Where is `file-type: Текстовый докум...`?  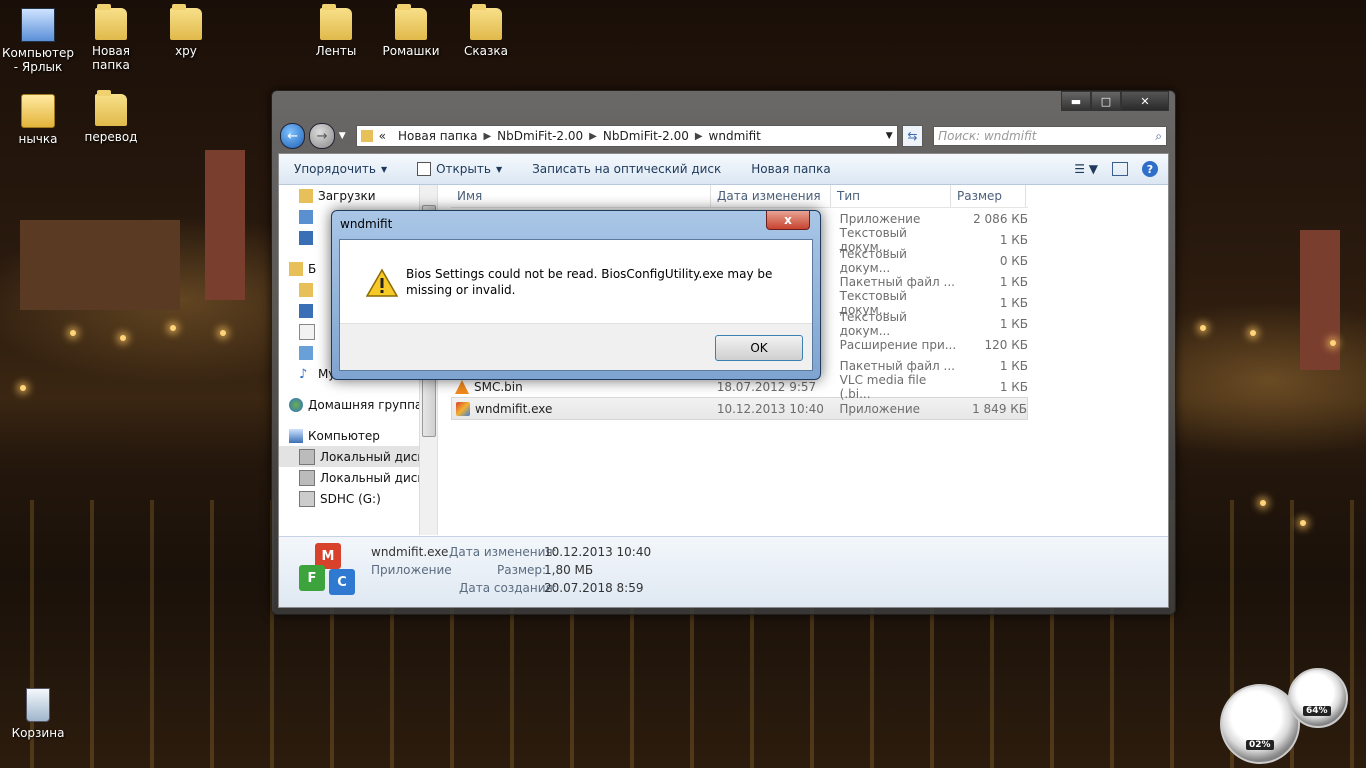
file-type: Текстовый докум... is located at coordinates (873, 260).